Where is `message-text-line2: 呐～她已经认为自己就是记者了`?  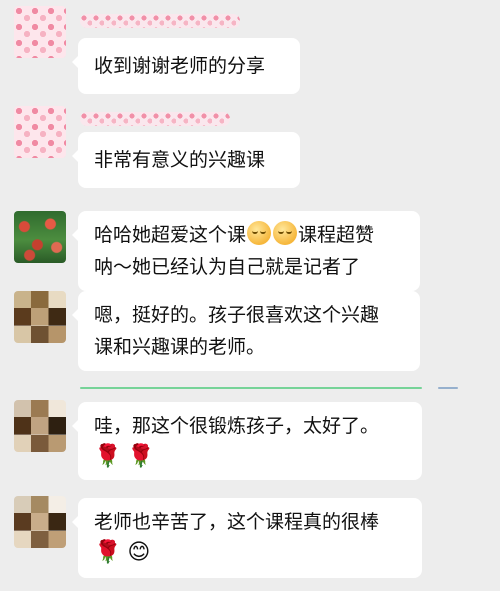 message-text-line2: 呐～她已经认为自己就是记者了 is located at coordinates (227, 267).